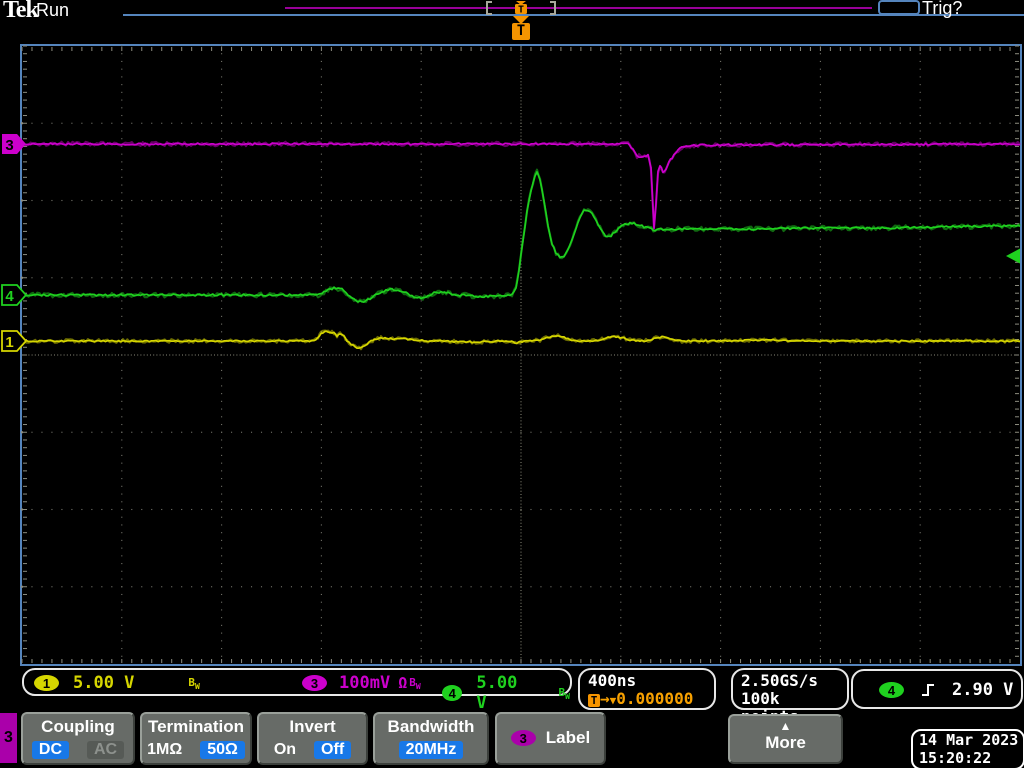  Describe the element at coordinates (431, 738) in the screenshot. I see `bandwidth-button: Bandwidth 20MHz` at that location.